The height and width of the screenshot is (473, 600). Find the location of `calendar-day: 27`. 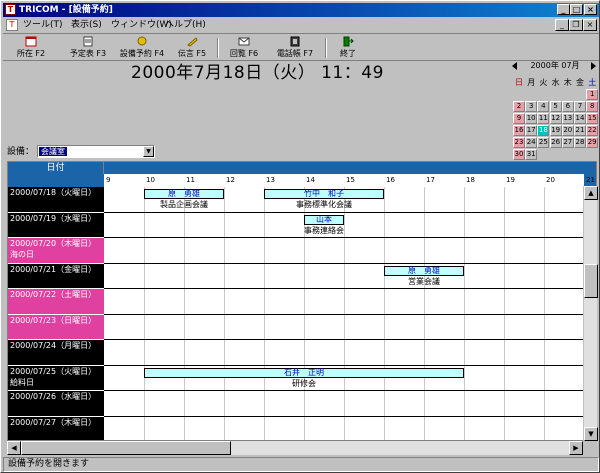

calendar-day: 27 is located at coordinates (567, 142).